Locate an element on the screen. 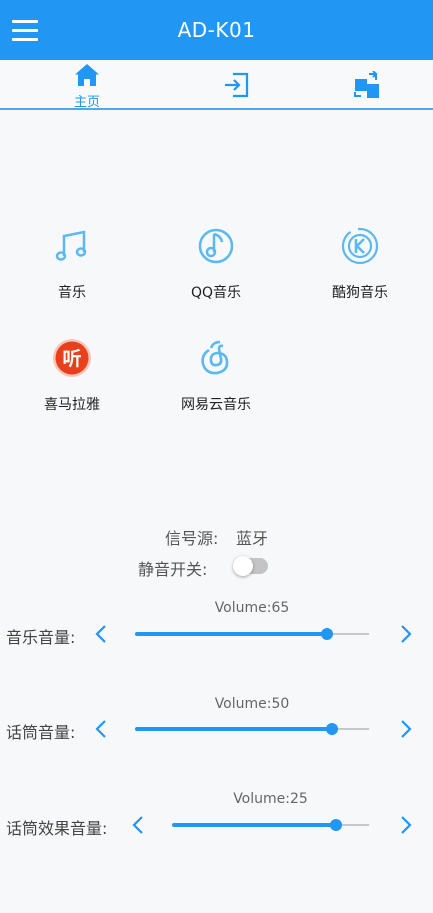 This screenshot has height=913, width=433. mic-volume-decrease-icon is located at coordinates (101, 729).